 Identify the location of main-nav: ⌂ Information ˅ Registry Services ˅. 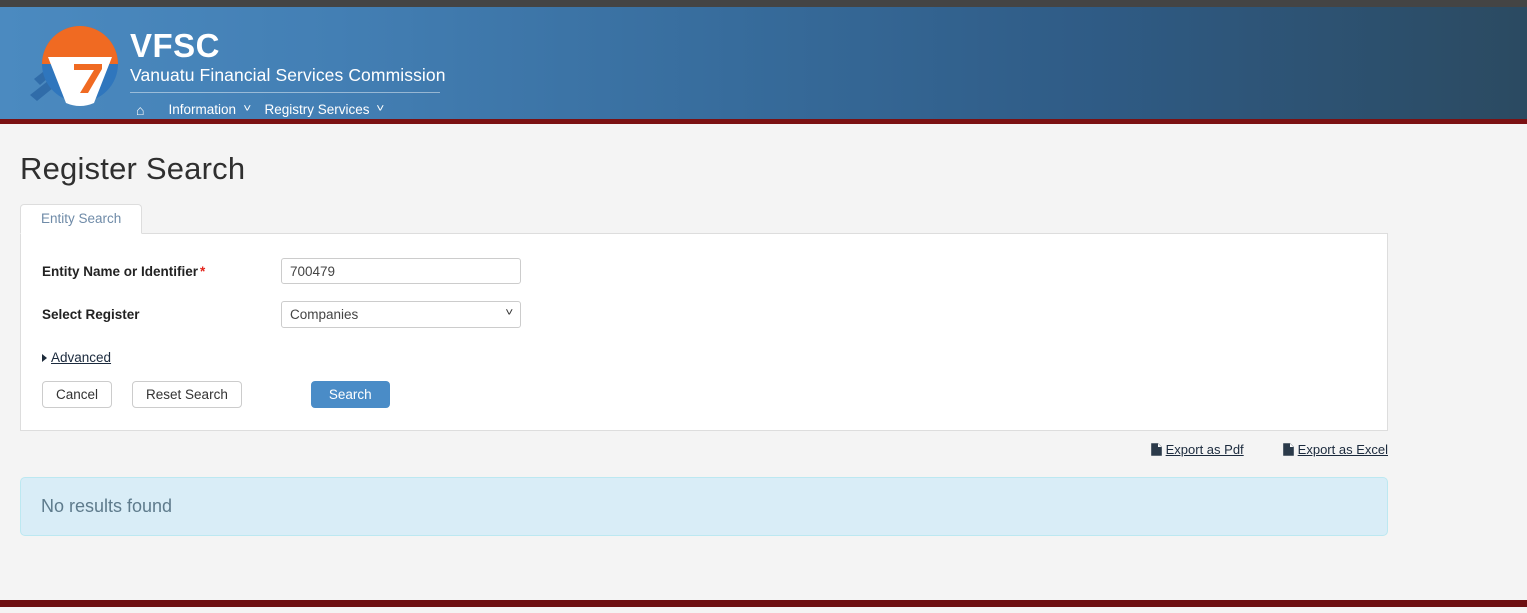
(288, 109).